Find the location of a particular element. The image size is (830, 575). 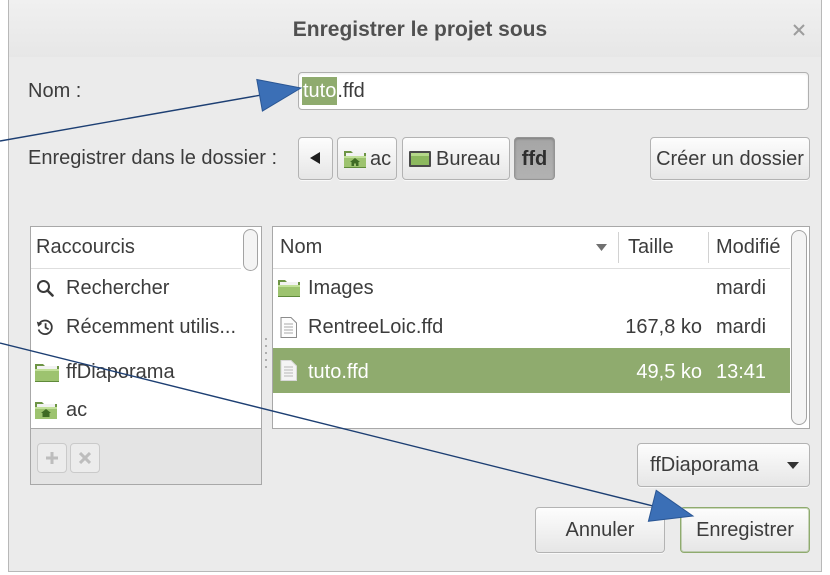

places-item-ffdiaporama: ffDiaporama is located at coordinates (136, 370).